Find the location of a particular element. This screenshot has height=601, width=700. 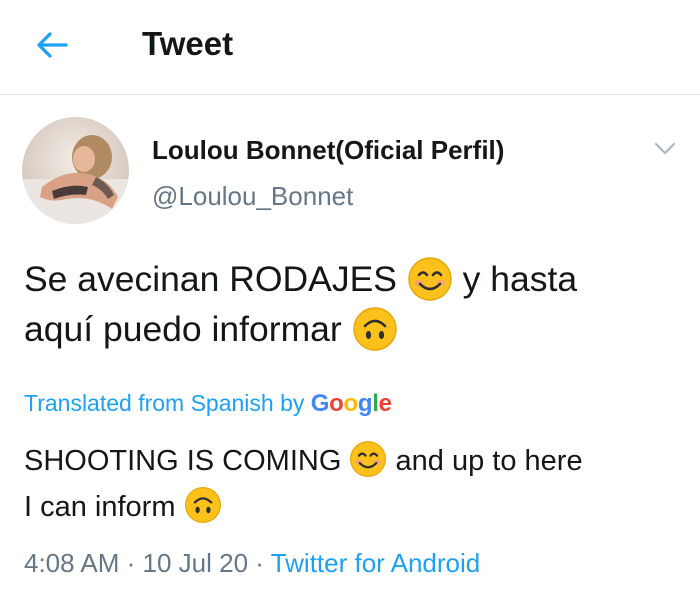

author-handle: @Loulou_Bonnet is located at coordinates (252, 196).